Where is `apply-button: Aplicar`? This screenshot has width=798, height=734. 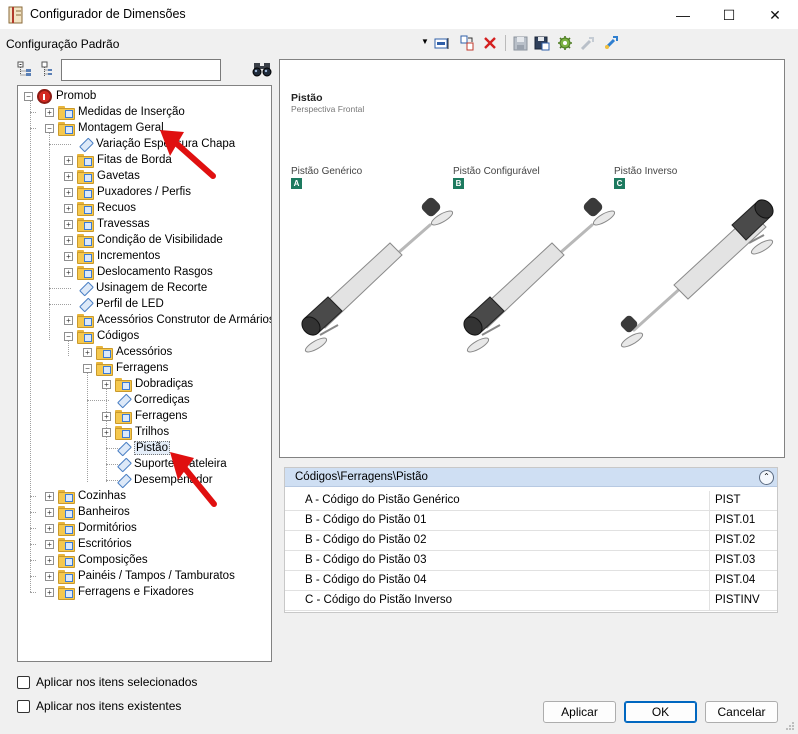
apply-button: Aplicar is located at coordinates (579, 712).